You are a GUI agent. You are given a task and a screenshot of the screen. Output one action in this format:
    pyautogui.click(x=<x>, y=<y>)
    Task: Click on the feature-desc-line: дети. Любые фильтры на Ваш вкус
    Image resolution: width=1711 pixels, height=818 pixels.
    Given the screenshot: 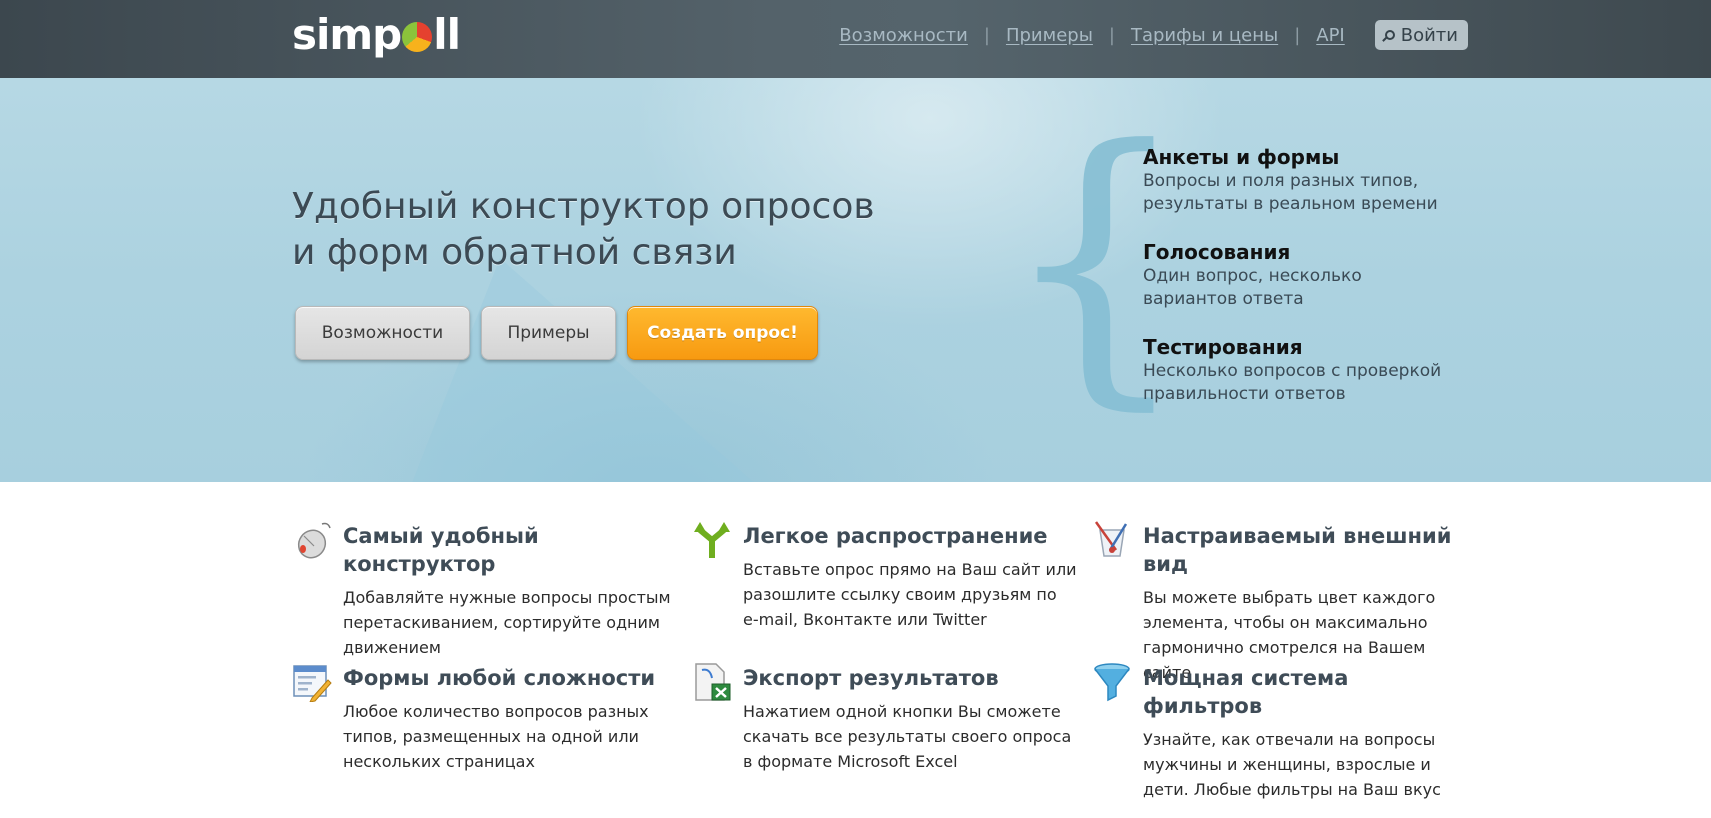 What is the action you would take?
    pyautogui.click(x=1292, y=789)
    